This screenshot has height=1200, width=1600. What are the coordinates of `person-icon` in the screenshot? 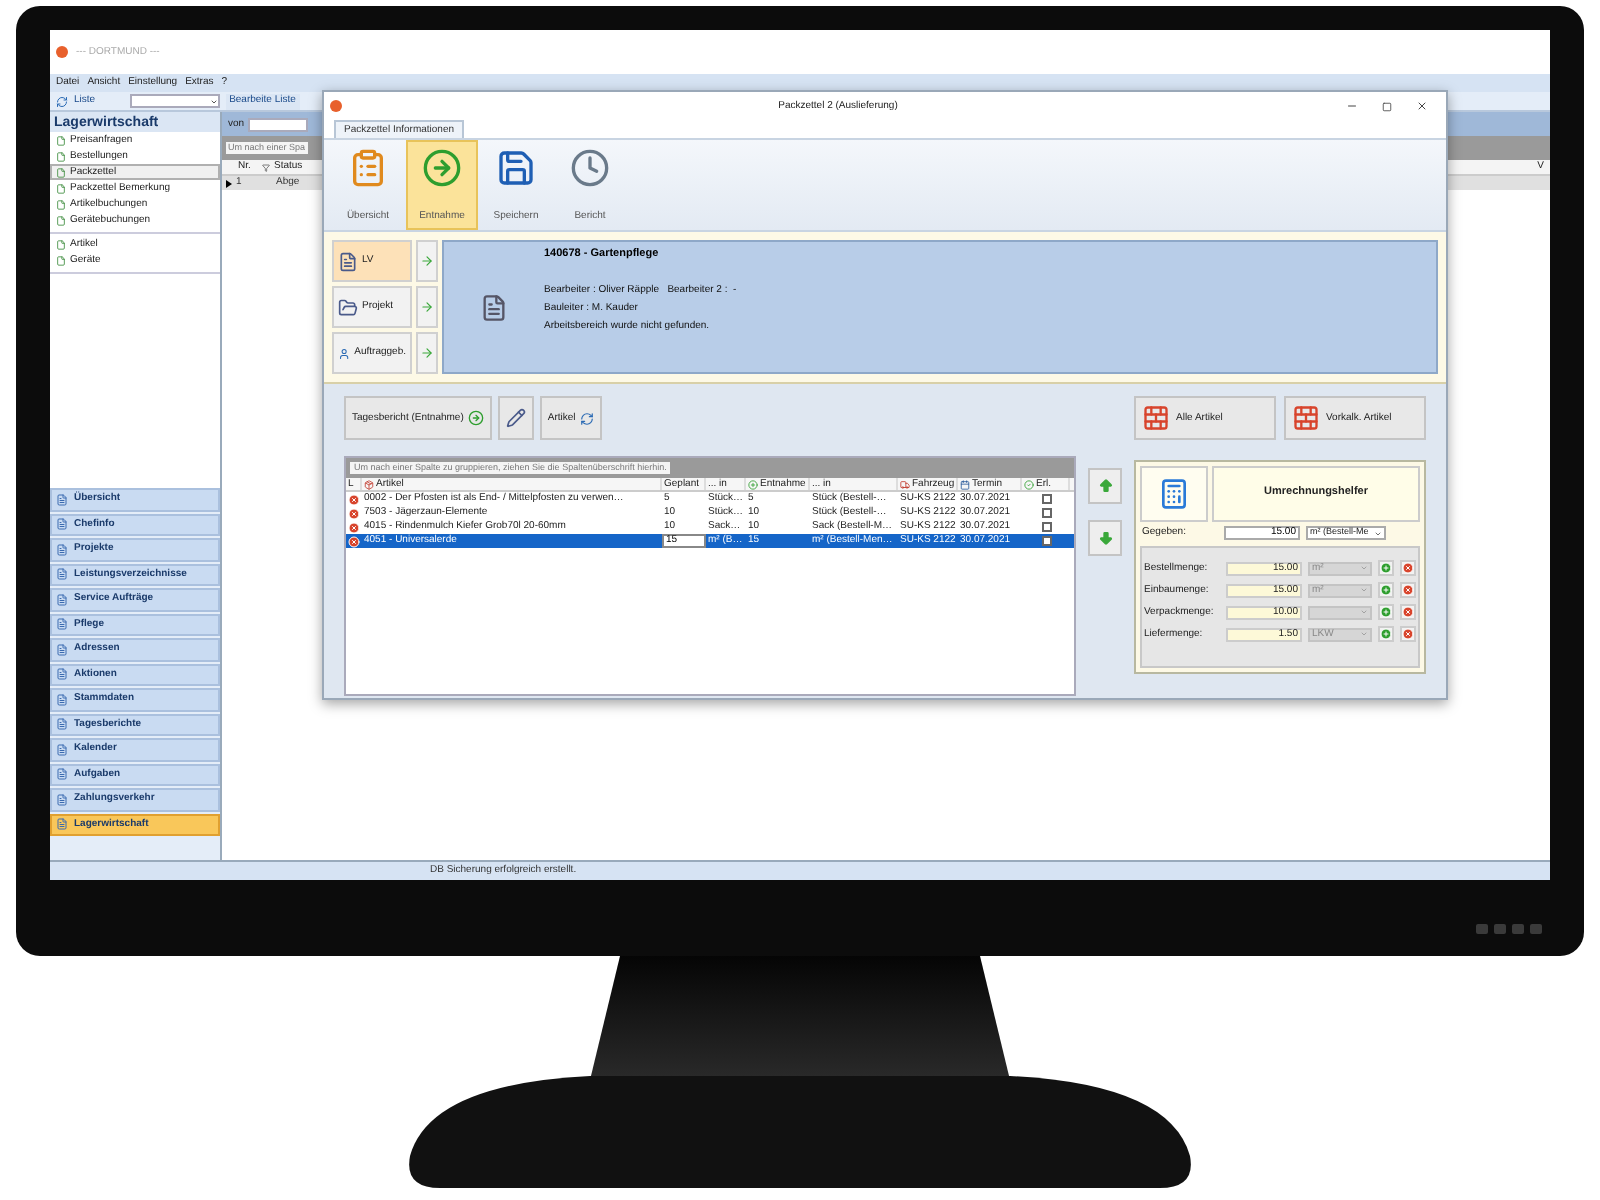 It's located at (344, 353).